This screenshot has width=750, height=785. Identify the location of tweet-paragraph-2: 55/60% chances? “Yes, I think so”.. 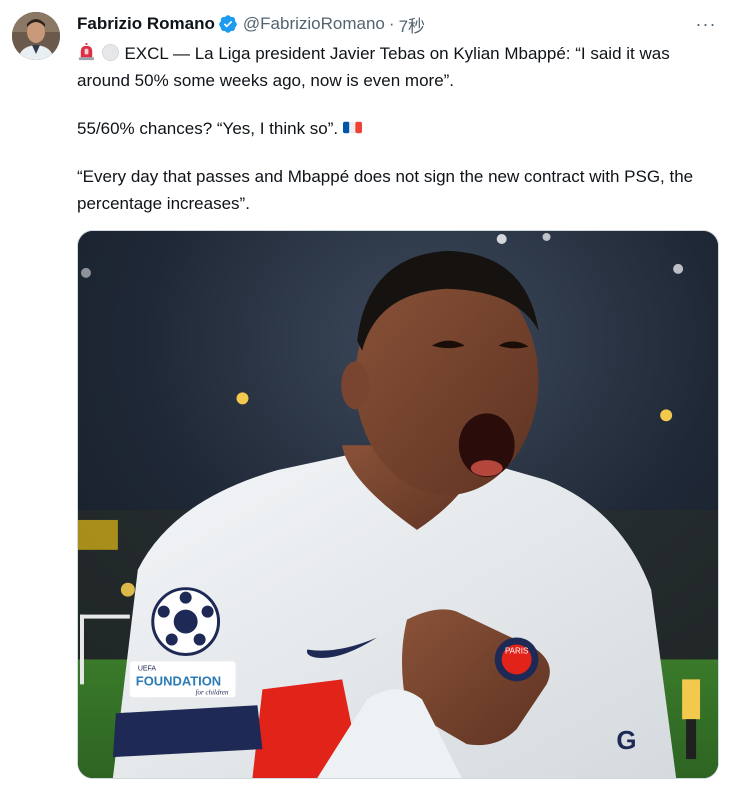
(397, 128).